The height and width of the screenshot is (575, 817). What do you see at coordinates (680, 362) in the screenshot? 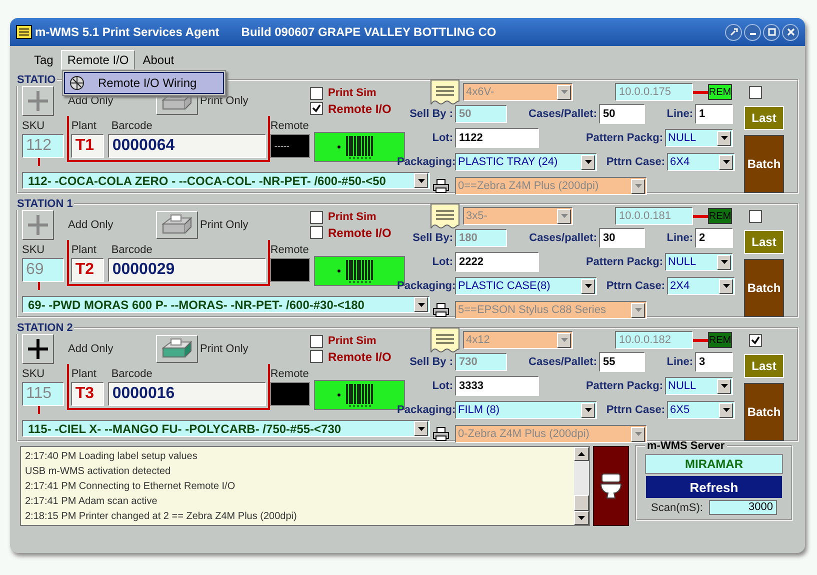
I see `line-label: Line:` at bounding box center [680, 362].